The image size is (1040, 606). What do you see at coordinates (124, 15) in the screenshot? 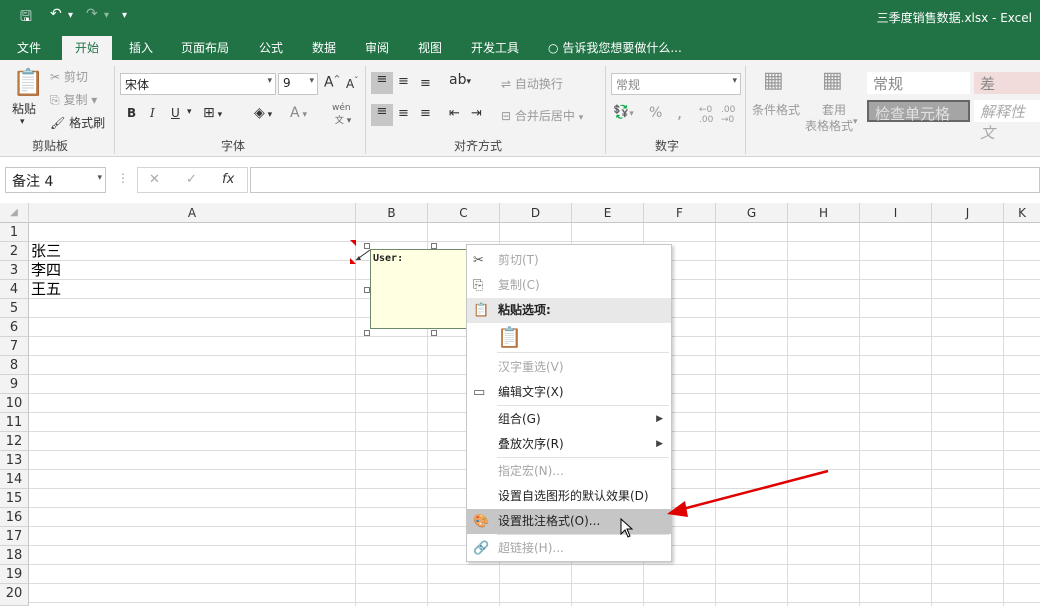
I see `customize-qat-icon: ▾` at bounding box center [124, 15].